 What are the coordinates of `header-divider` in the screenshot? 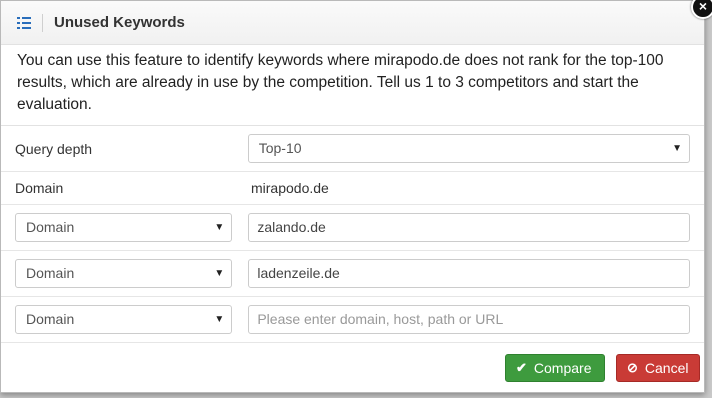 It's located at (42, 22).